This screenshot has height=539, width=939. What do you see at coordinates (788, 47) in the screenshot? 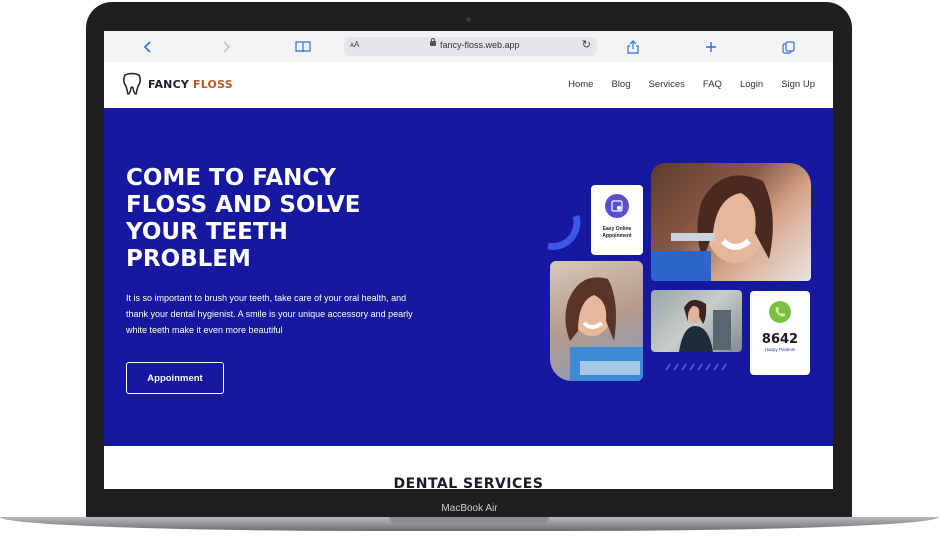
I see `tabs-icon` at bounding box center [788, 47].